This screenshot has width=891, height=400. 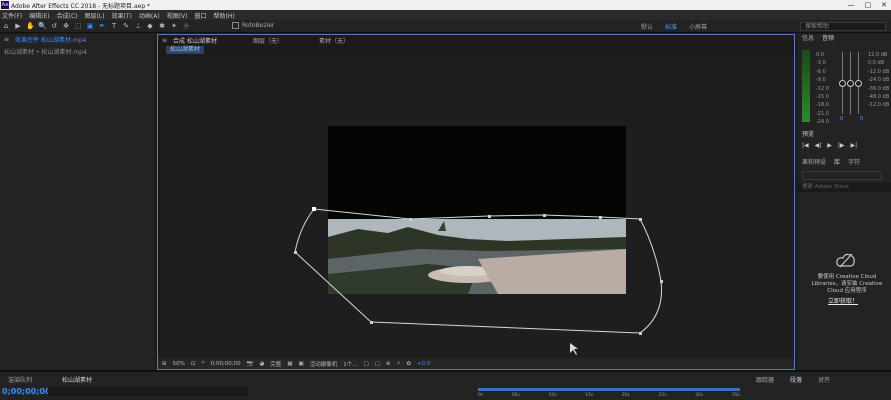 I want to click on menu-help: 帮助(H), so click(x=224, y=15).